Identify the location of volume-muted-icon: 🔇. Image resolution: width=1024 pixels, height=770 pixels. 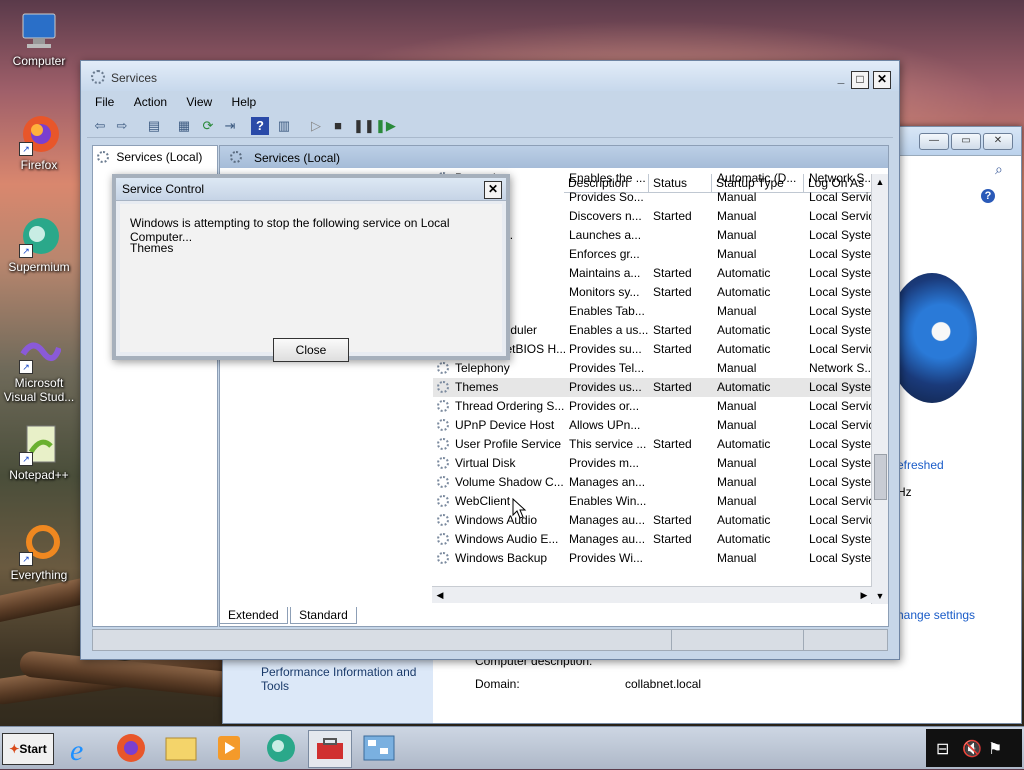
(972, 749).